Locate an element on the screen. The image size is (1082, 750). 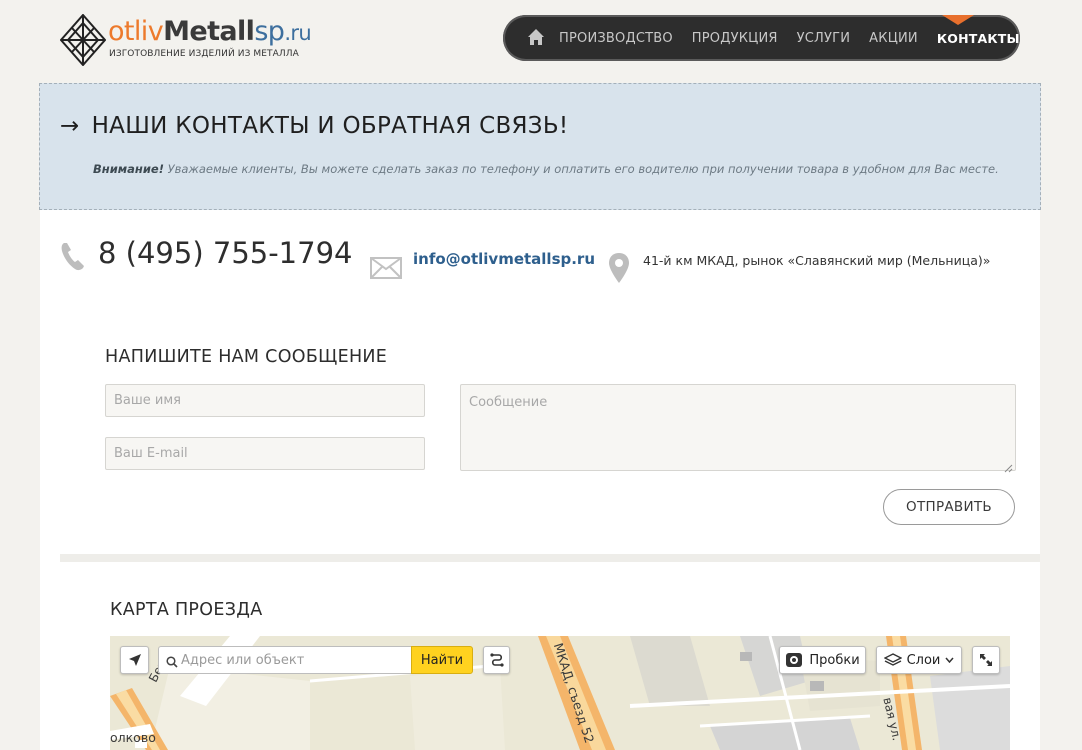
email-link: info@otlivmetallsp.ru is located at coordinates (504, 259).